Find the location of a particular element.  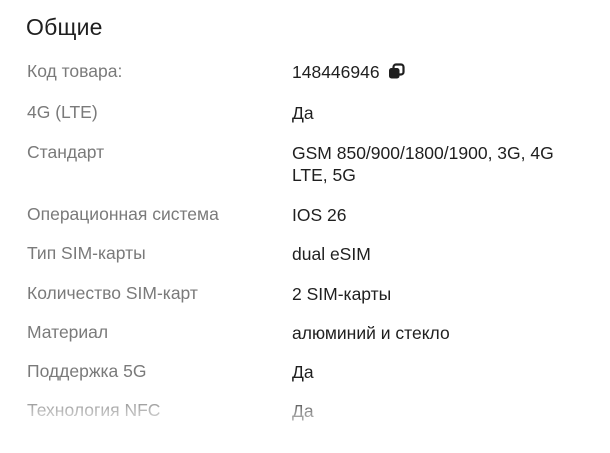

spec-value: dual eSIM is located at coordinates (331, 254).